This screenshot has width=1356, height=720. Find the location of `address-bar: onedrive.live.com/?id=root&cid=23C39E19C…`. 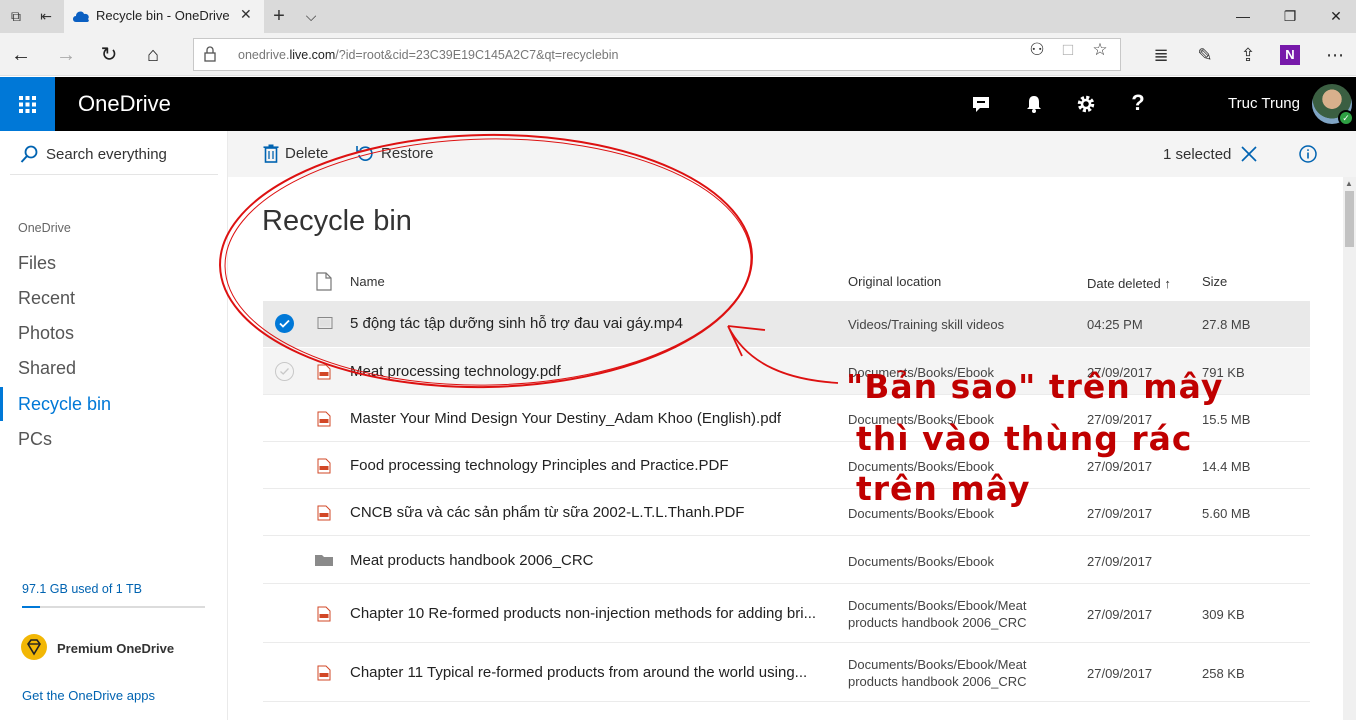

address-bar: onedrive.live.com/?id=root&cid=23C39E19C… is located at coordinates (657, 54).